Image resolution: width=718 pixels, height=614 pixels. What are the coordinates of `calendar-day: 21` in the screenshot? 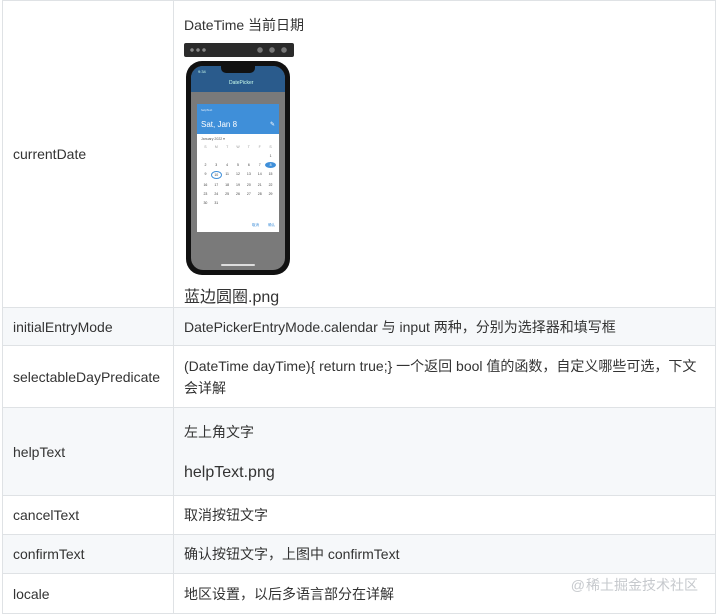 It's located at (259, 185).